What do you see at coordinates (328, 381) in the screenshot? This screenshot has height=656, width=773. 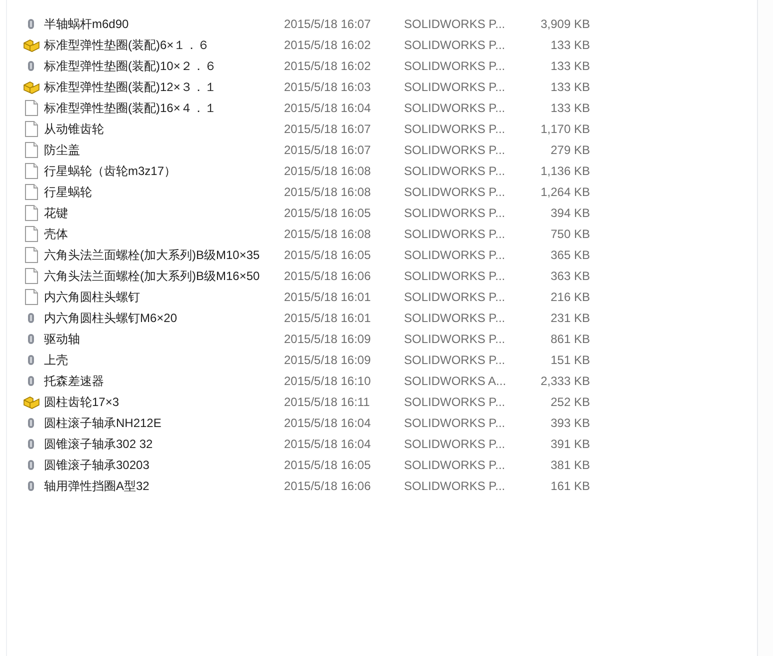 I see `modified-date: 2015/5/18 16:10` at bounding box center [328, 381].